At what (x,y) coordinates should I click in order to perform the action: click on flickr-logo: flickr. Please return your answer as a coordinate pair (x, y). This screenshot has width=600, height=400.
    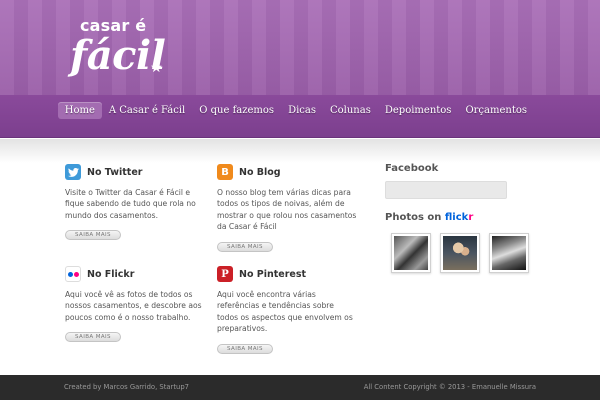
    Looking at the image, I should click on (459, 217).